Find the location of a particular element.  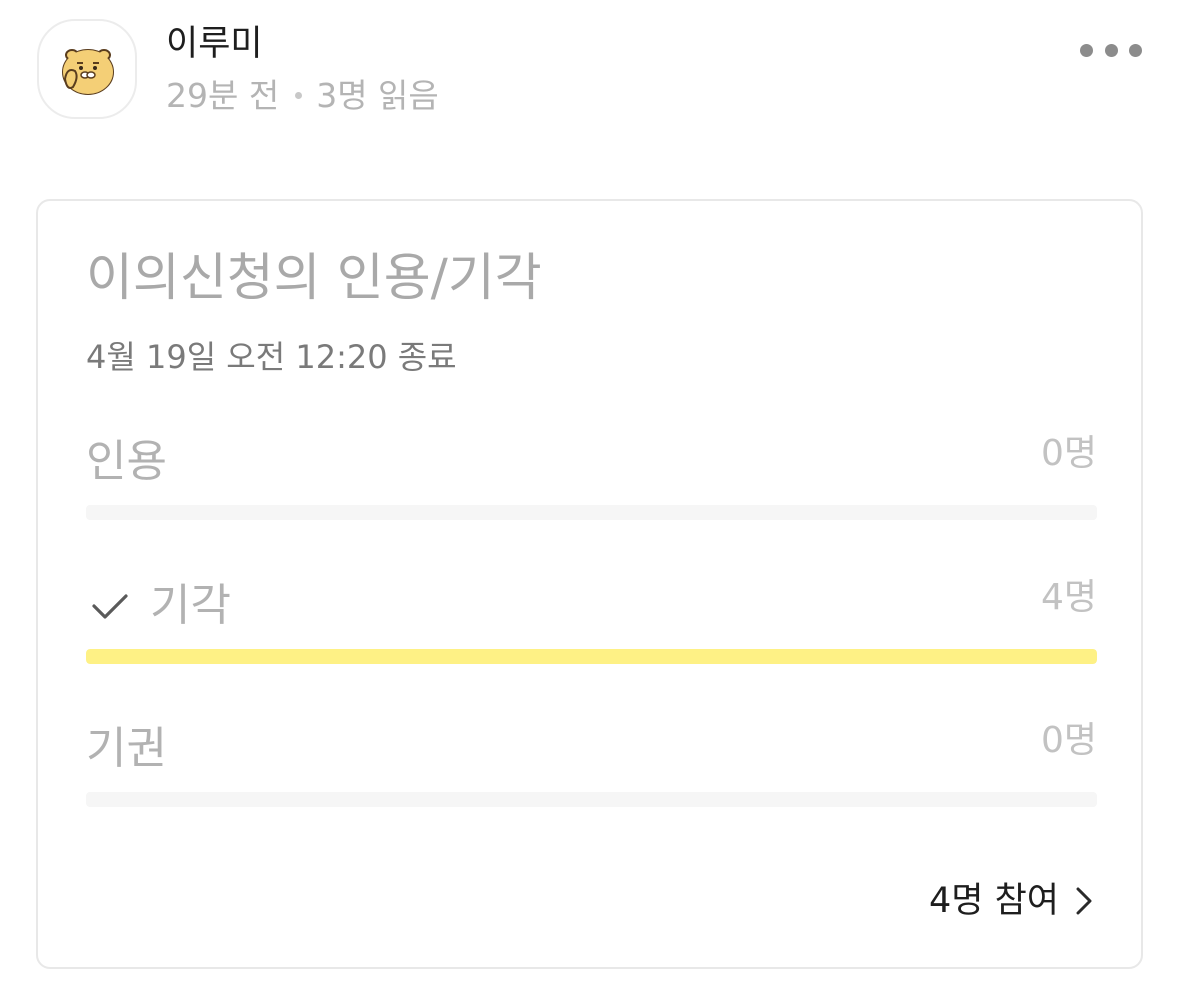

avatar is located at coordinates (87, 69).